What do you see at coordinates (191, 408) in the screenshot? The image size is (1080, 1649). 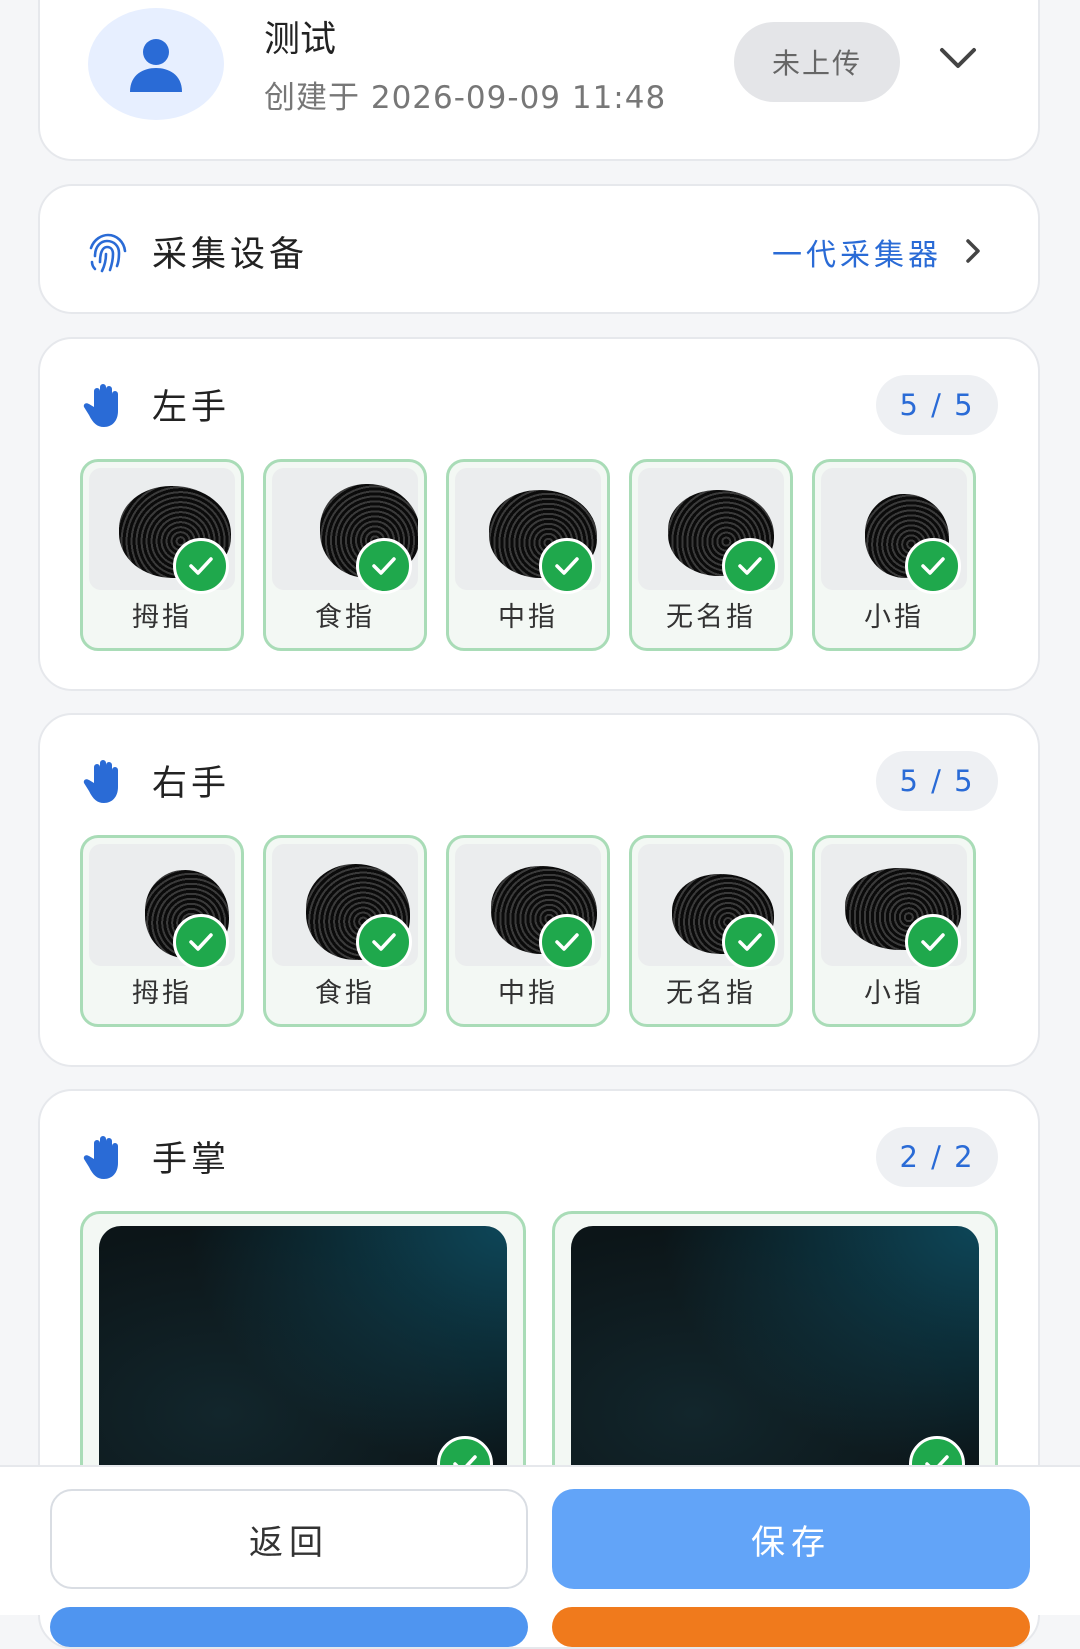 I see `section-title: 左手` at bounding box center [191, 408].